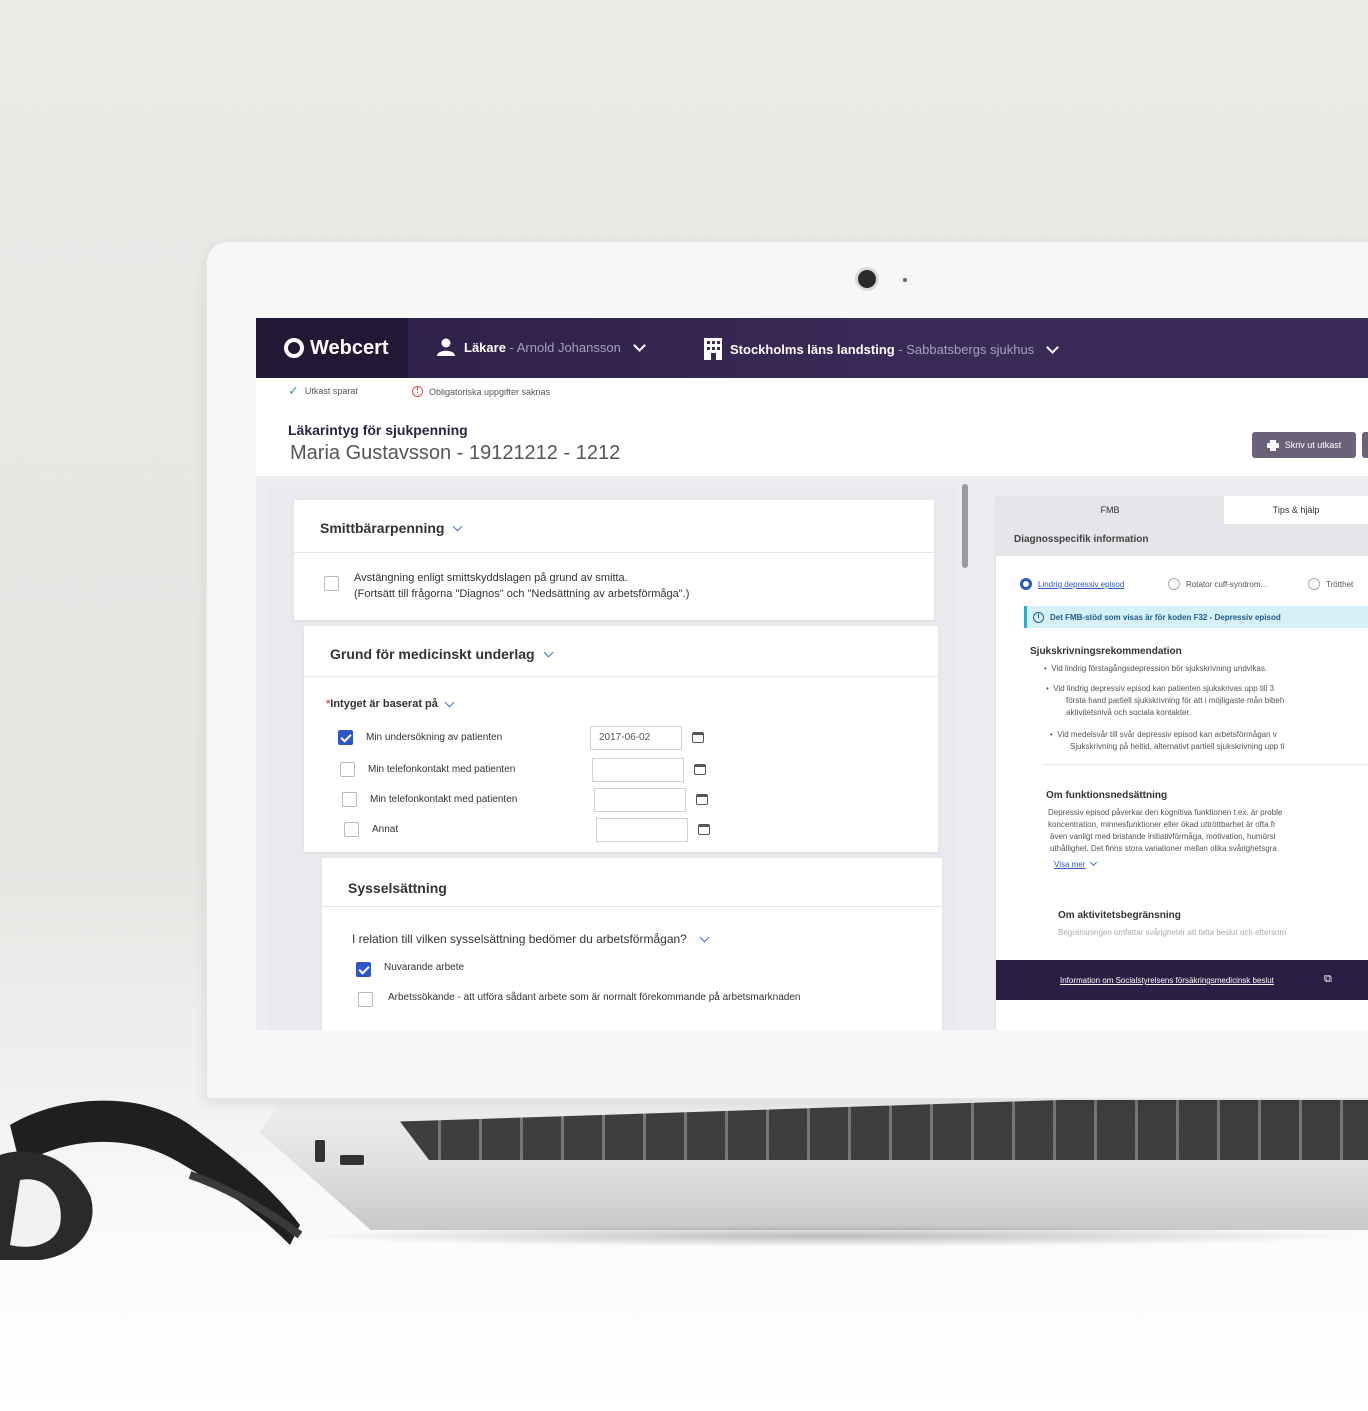 This screenshot has height=1411, width=1368. What do you see at coordinates (1076, 863) in the screenshot?
I see `show-more-link: Visa mer` at bounding box center [1076, 863].